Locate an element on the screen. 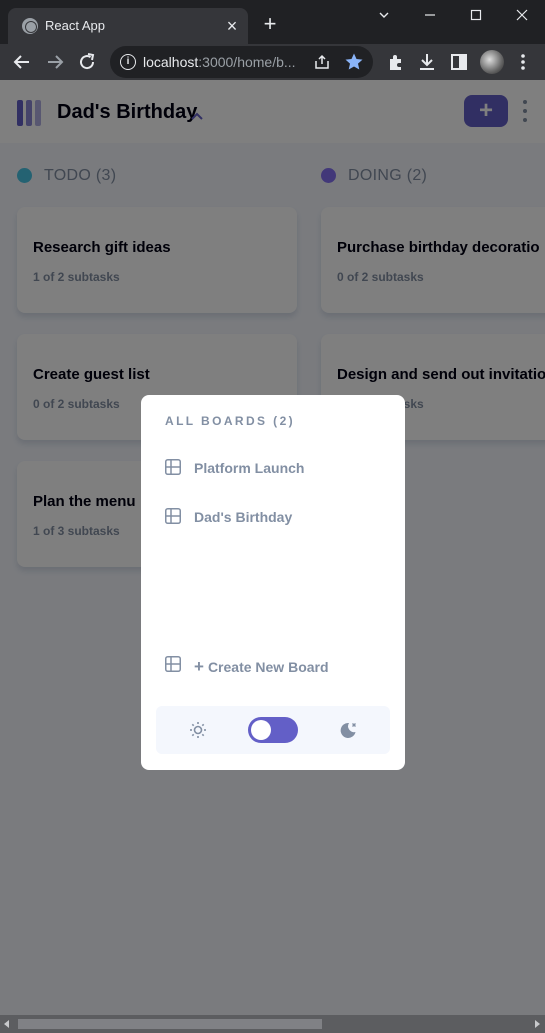 The image size is (545, 1033). theme-switcher is located at coordinates (273, 730).